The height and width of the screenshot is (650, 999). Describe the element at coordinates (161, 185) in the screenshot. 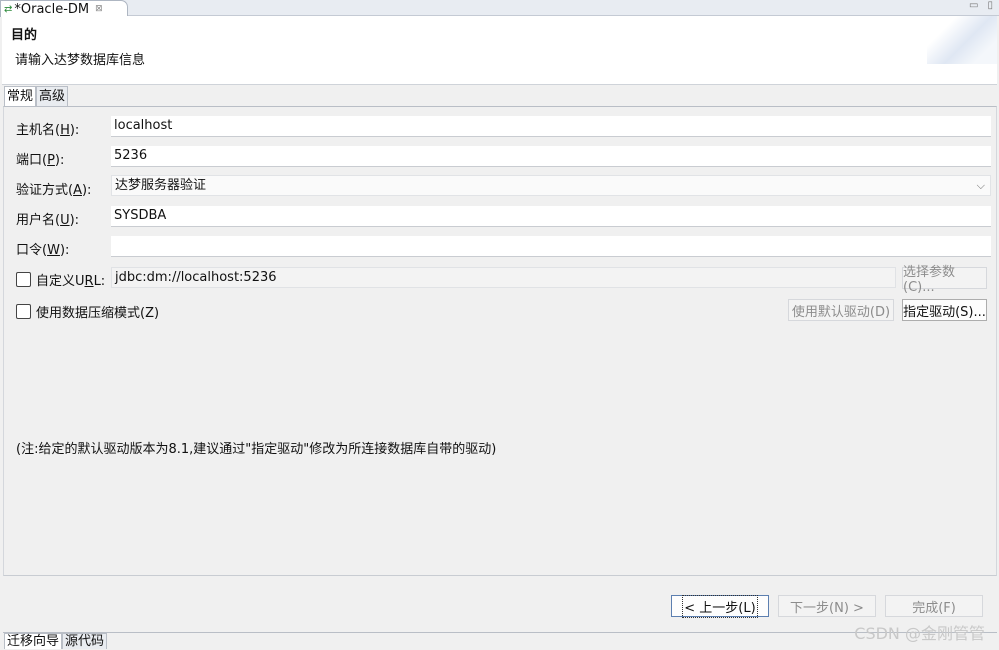

I see `auth-method-value: 达梦服务器验证` at that location.